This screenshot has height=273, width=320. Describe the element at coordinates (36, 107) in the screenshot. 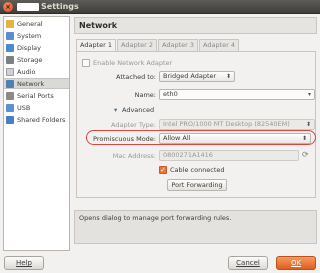

I see `sidebar-item-usb: USB` at that location.